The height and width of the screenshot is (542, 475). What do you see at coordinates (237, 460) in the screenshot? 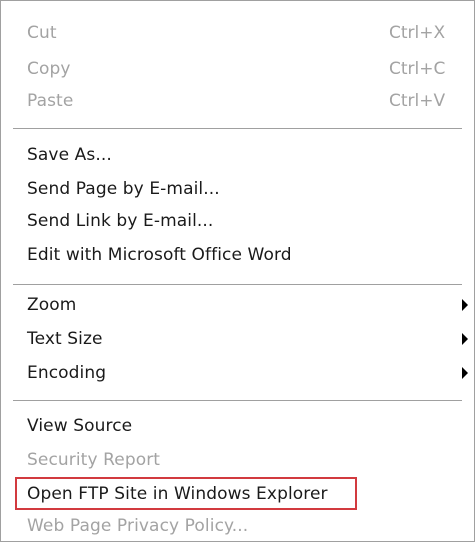
I see `menu-item-security-report: Security Report` at bounding box center [237, 460].